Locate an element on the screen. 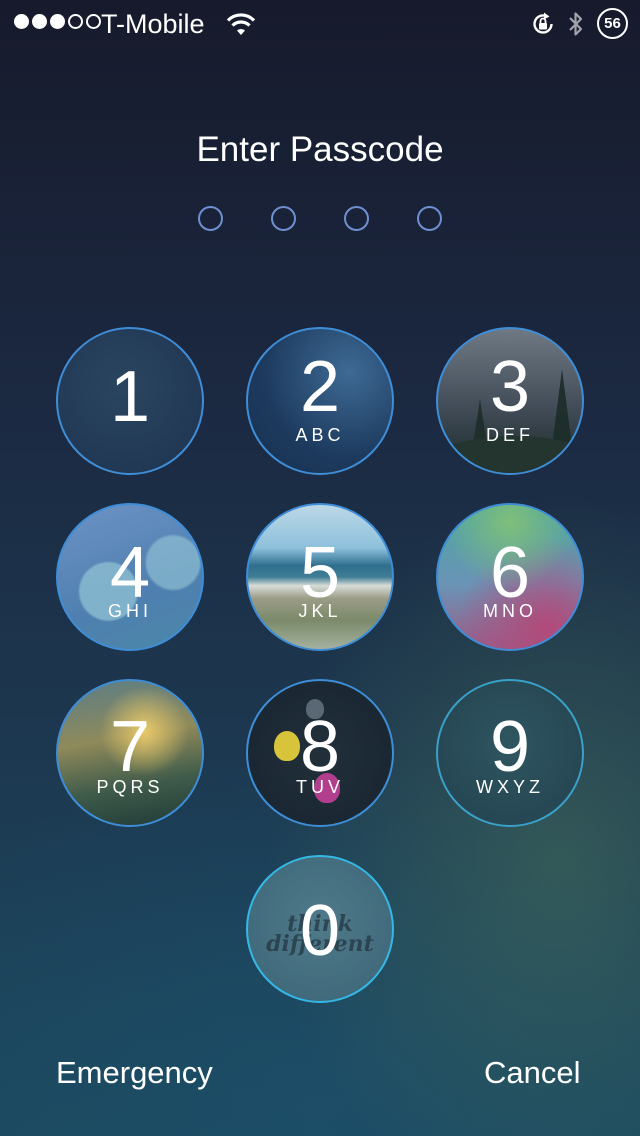  key-letters: DEF is located at coordinates (510, 435).